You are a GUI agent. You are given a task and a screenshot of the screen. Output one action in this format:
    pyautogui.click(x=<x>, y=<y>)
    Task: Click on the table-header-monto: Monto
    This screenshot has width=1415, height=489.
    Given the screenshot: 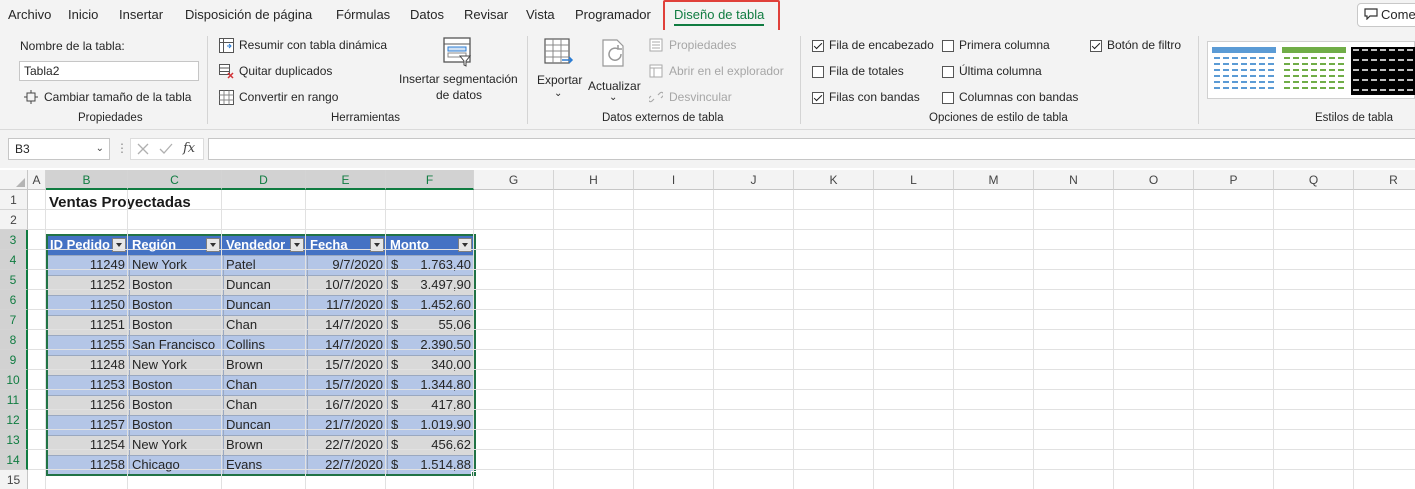 What is the action you would take?
    pyautogui.click(x=431, y=245)
    